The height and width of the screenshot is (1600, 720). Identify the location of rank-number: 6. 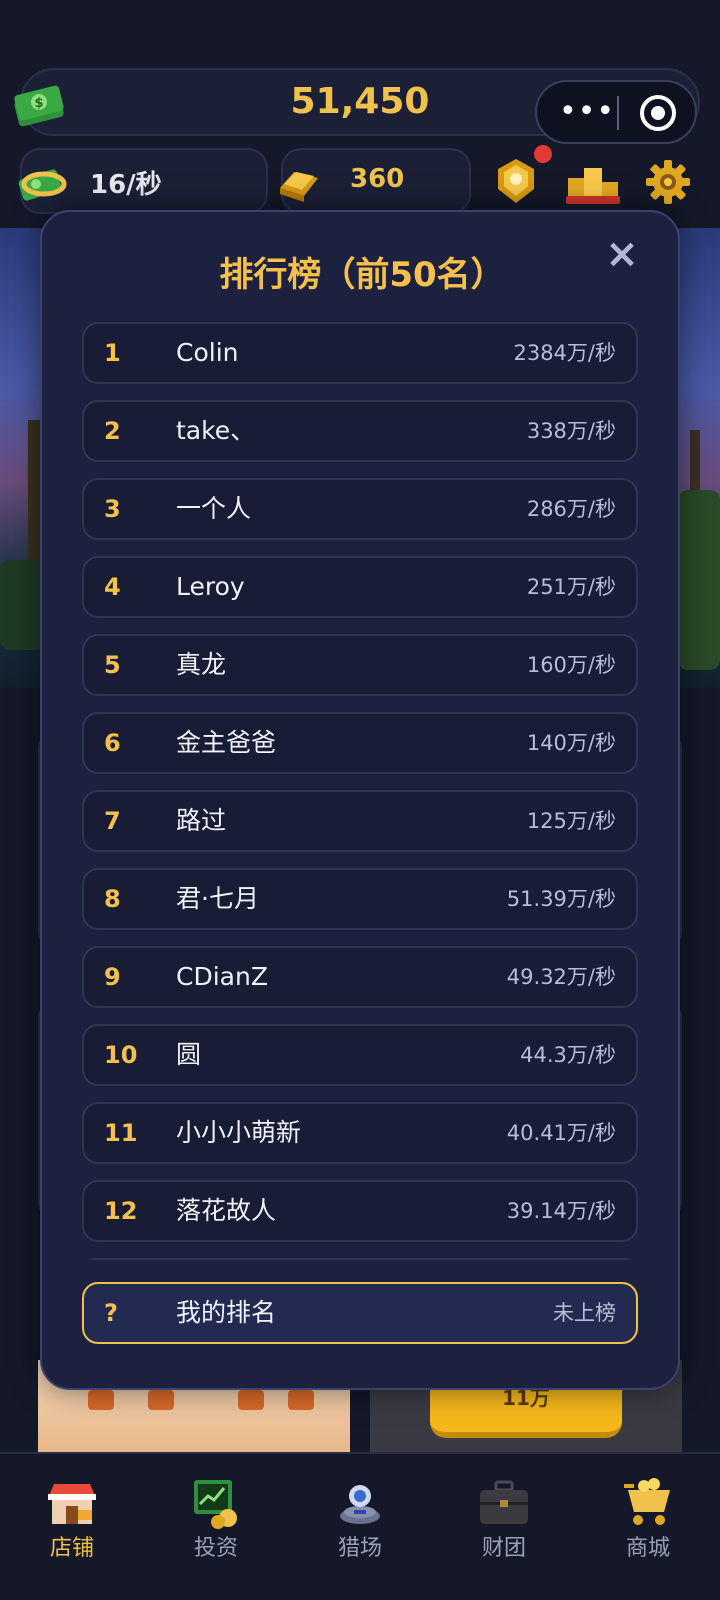
(112, 743).